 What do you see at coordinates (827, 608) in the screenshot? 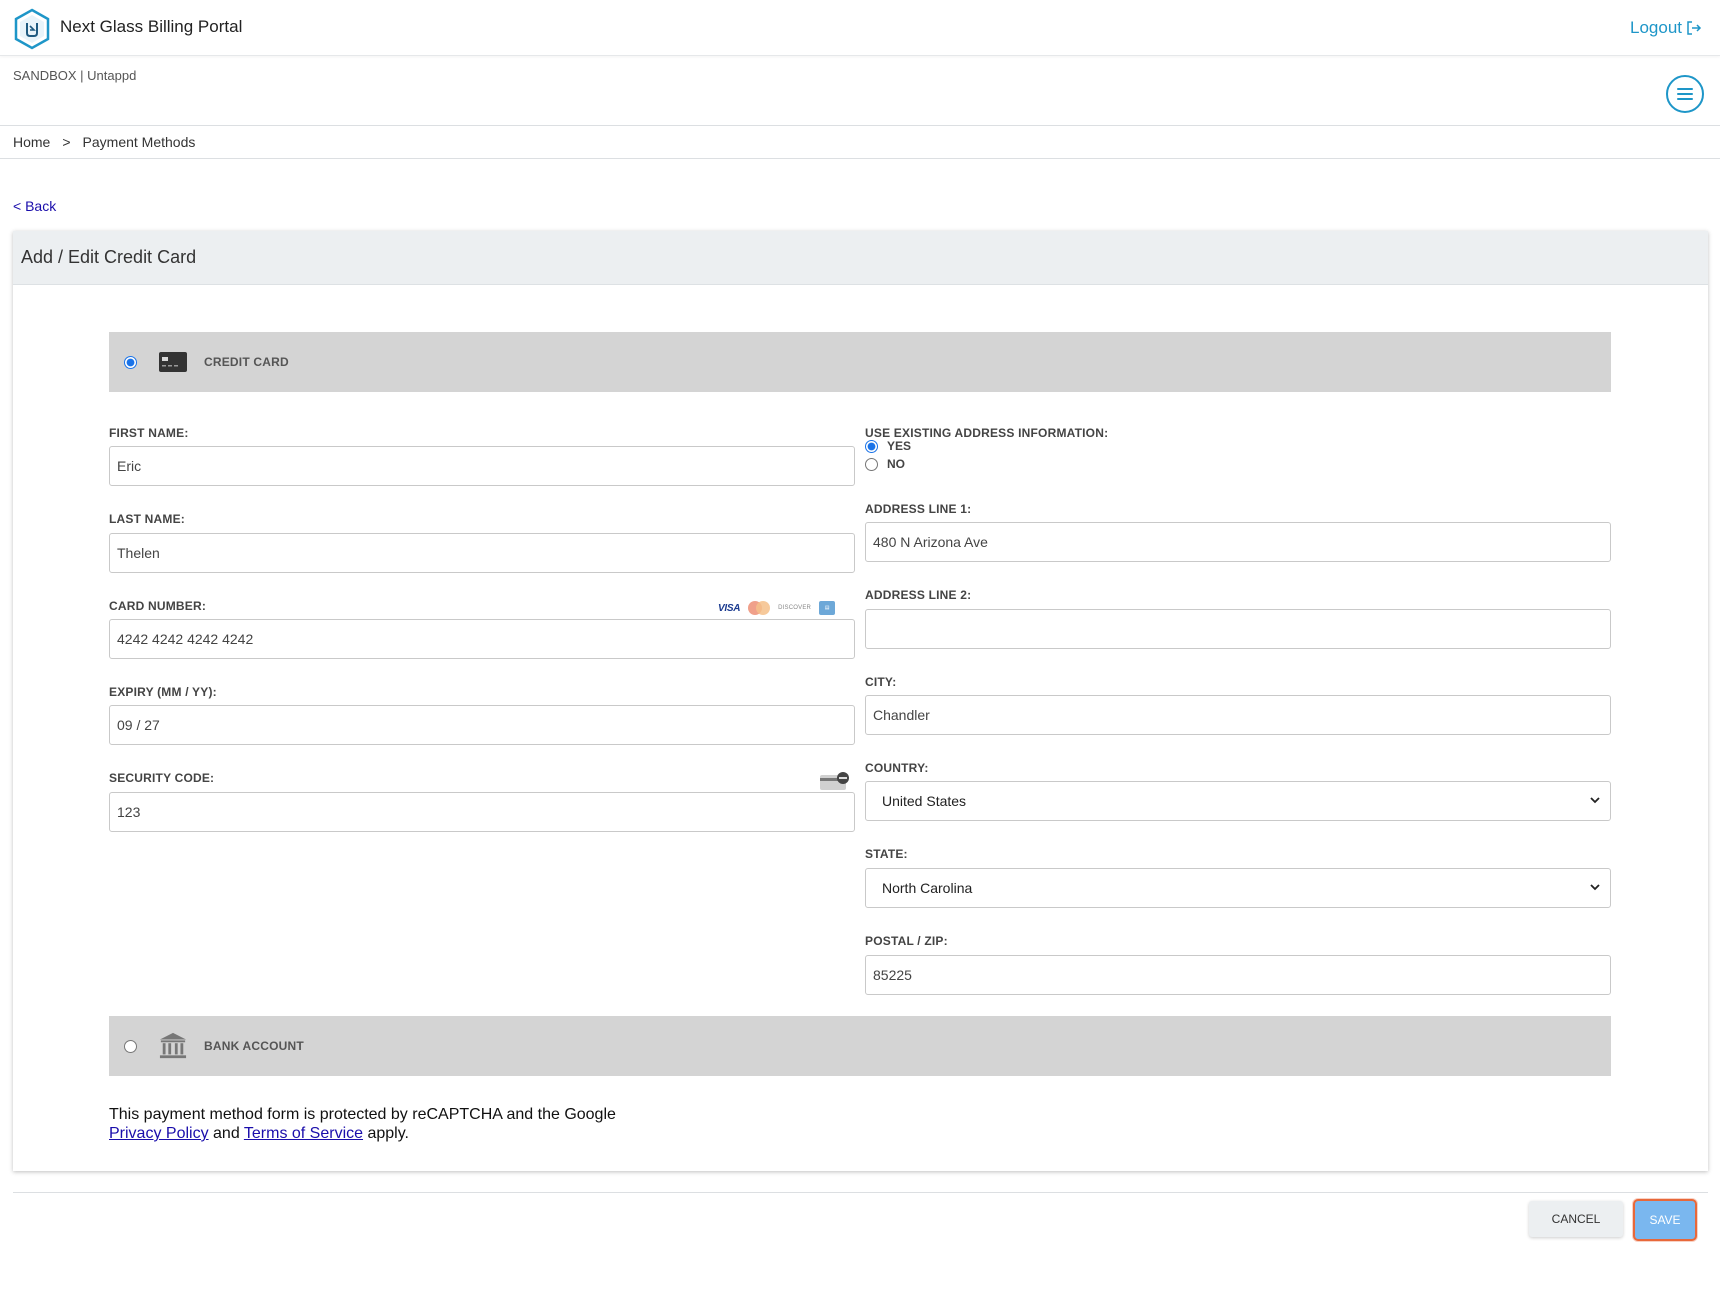
I see `amex-icon: ▤` at bounding box center [827, 608].